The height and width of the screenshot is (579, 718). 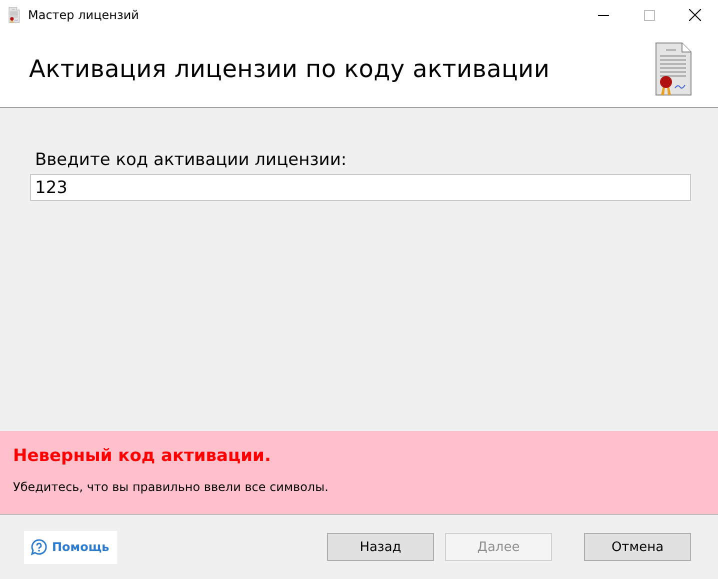 What do you see at coordinates (673, 69) in the screenshot?
I see `certificate-icon` at bounding box center [673, 69].